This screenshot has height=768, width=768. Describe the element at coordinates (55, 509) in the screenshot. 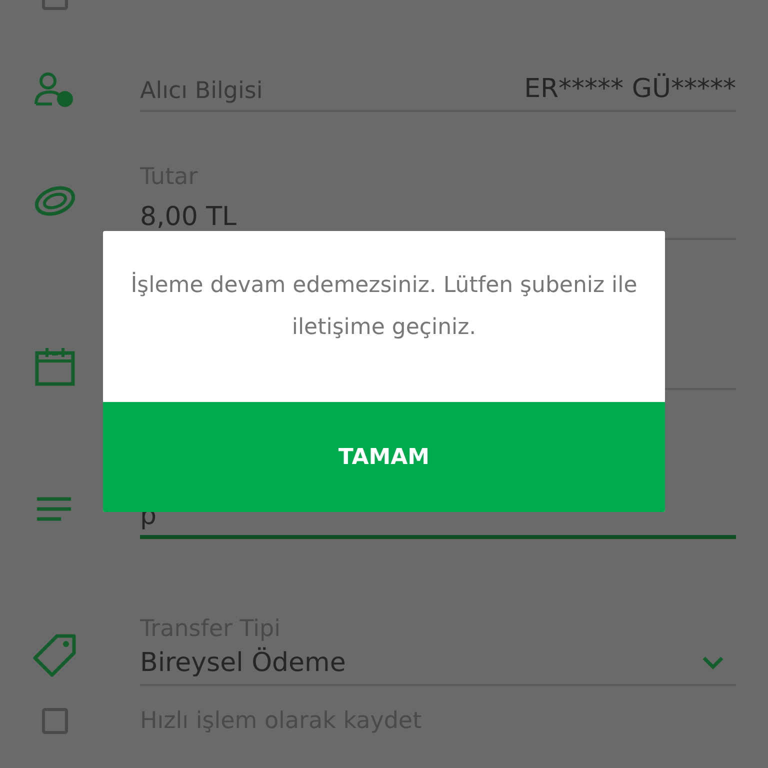

I see `menu-icon` at that location.